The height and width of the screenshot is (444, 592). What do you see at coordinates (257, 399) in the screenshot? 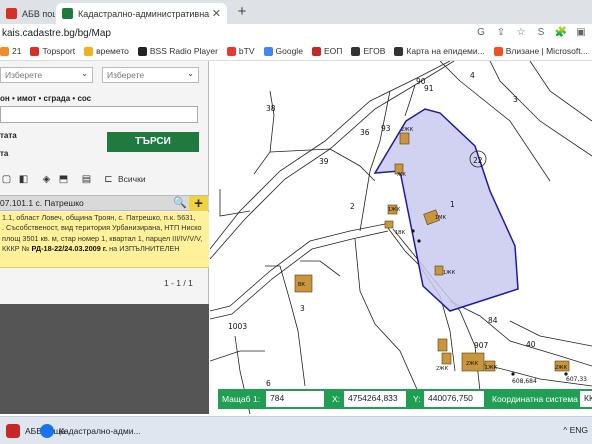
I see `scale-ratio: 1:` at bounding box center [257, 399].